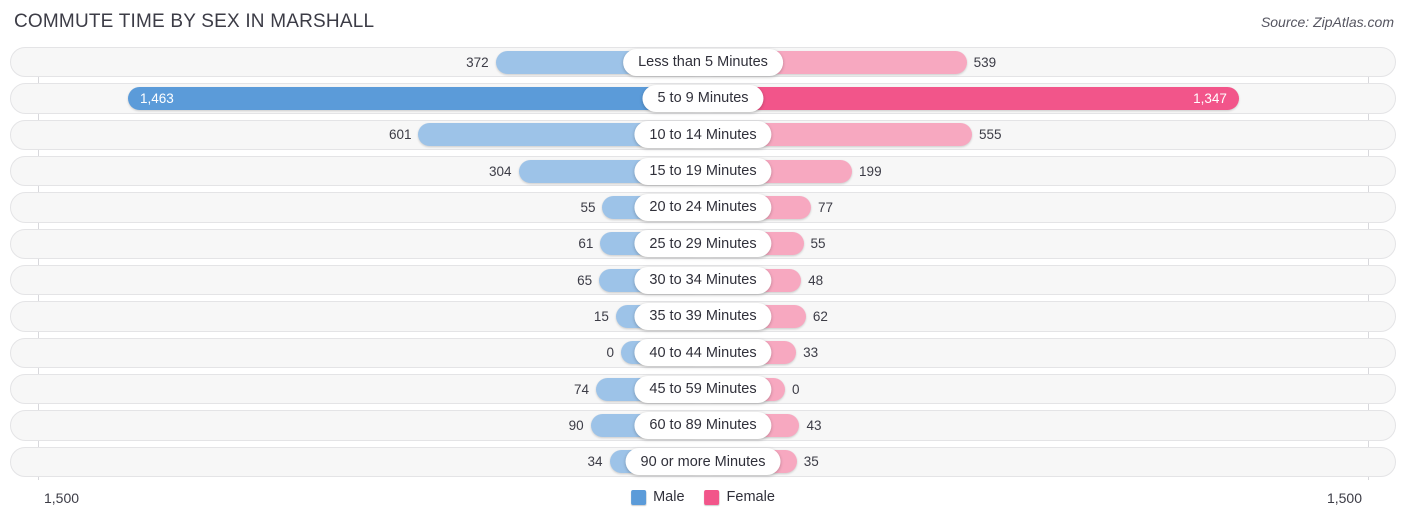 This screenshot has width=1406, height=523. What do you see at coordinates (985, 62) in the screenshot?
I see `female-value-label: 539` at bounding box center [985, 62].